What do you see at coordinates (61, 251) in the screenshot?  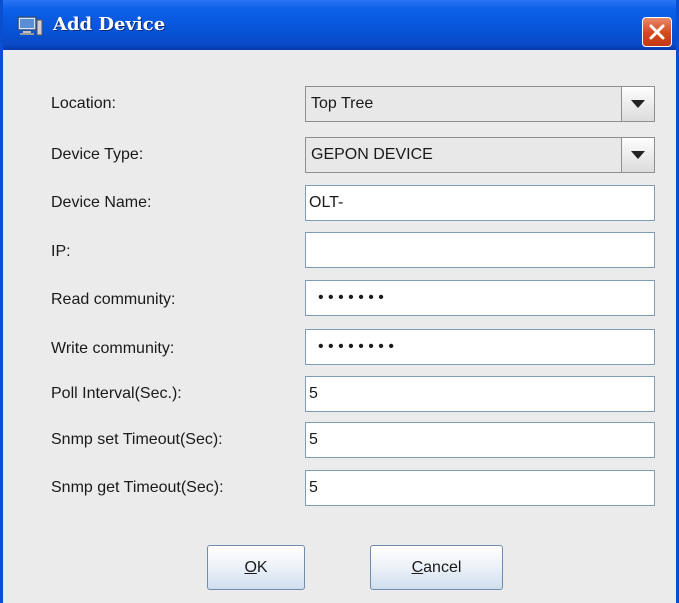 I see `ip-label: IP:` at bounding box center [61, 251].